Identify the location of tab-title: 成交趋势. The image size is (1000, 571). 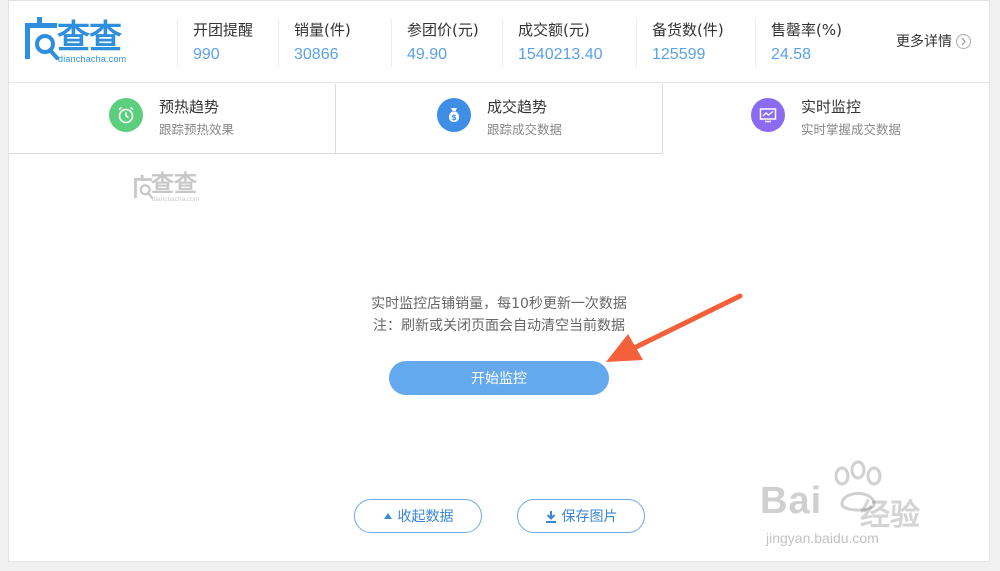
(517, 107).